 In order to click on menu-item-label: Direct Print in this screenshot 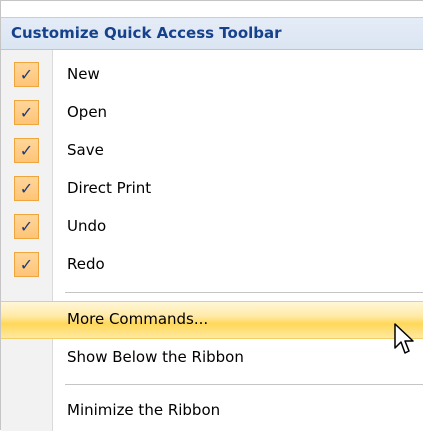, I will do `click(109, 188)`.